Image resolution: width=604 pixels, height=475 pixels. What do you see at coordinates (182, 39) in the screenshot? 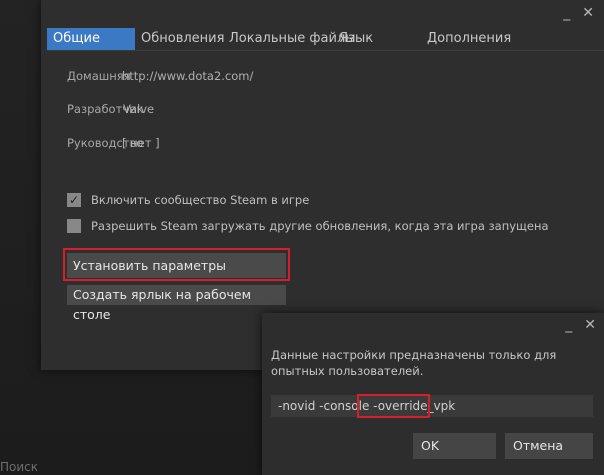
I see `tab-updates: Обновления` at bounding box center [182, 39].